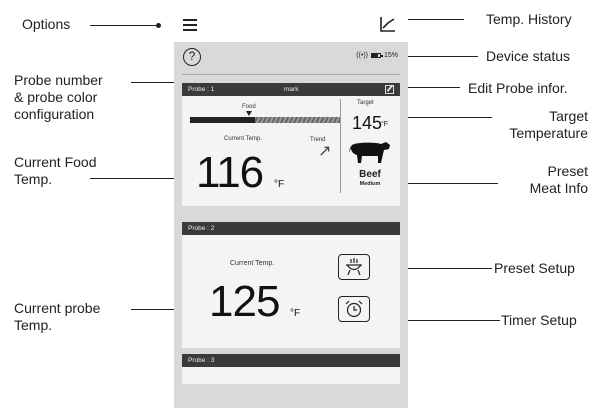 The width and height of the screenshot is (596, 408). What do you see at coordinates (291, 369) in the screenshot?
I see `probe-3-card: Probe : 3` at bounding box center [291, 369].